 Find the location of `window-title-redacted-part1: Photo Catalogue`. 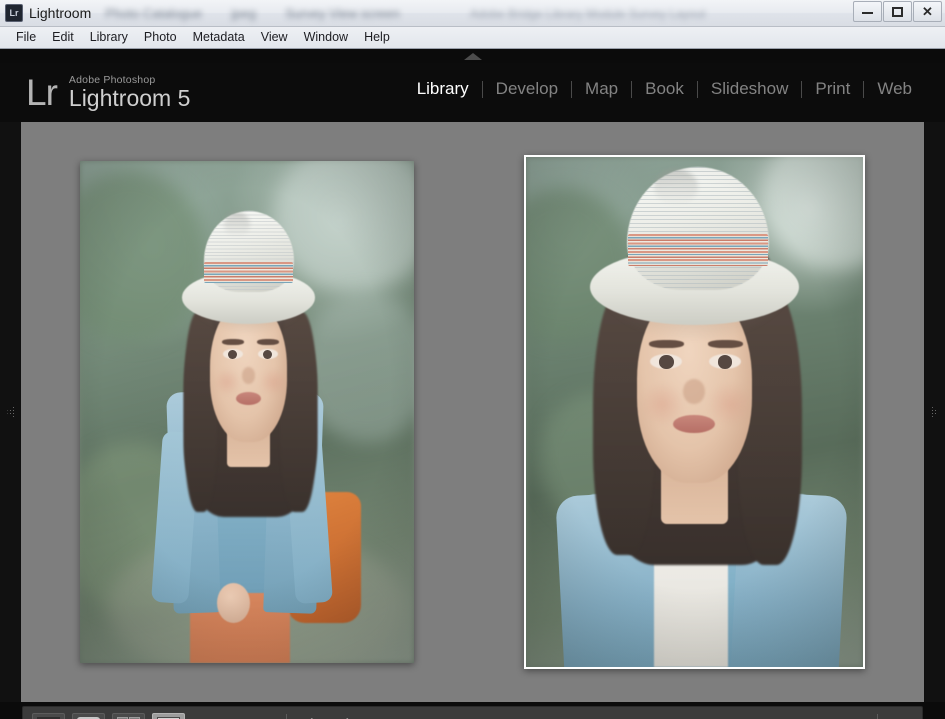

window-title-redacted-part1: Photo Catalogue is located at coordinates (154, 13).